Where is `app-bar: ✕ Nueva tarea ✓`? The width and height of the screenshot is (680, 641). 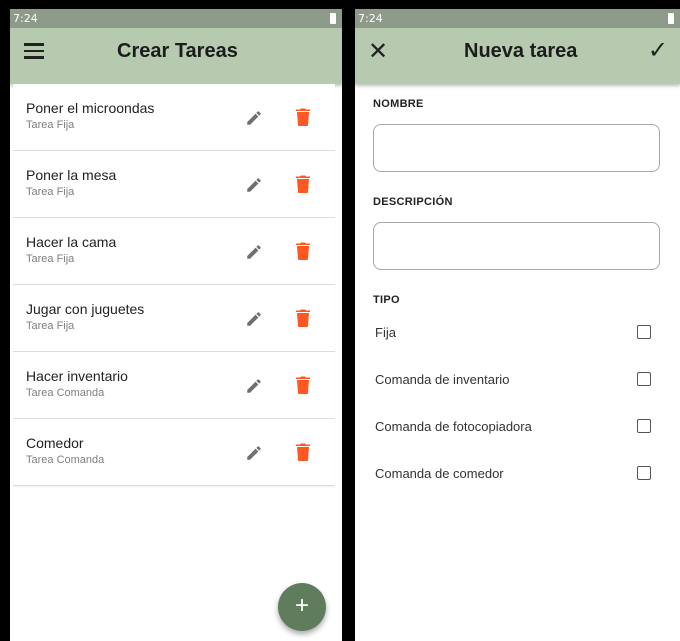 app-bar: ✕ Nueva tarea ✓ is located at coordinates (517, 56).